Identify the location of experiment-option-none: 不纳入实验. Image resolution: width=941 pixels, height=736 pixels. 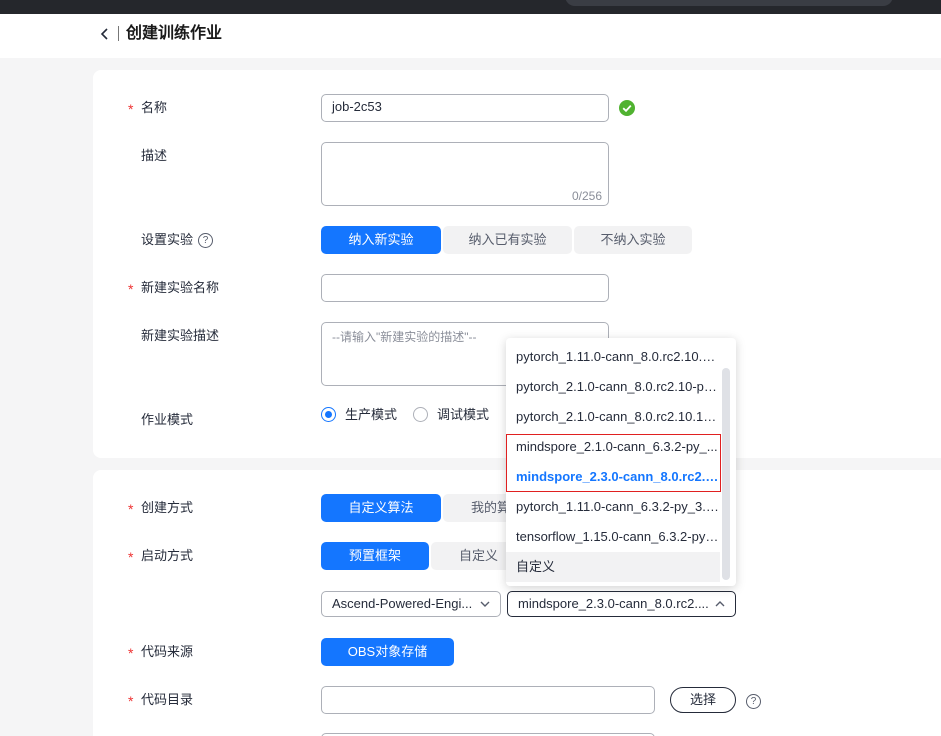
(633, 240).